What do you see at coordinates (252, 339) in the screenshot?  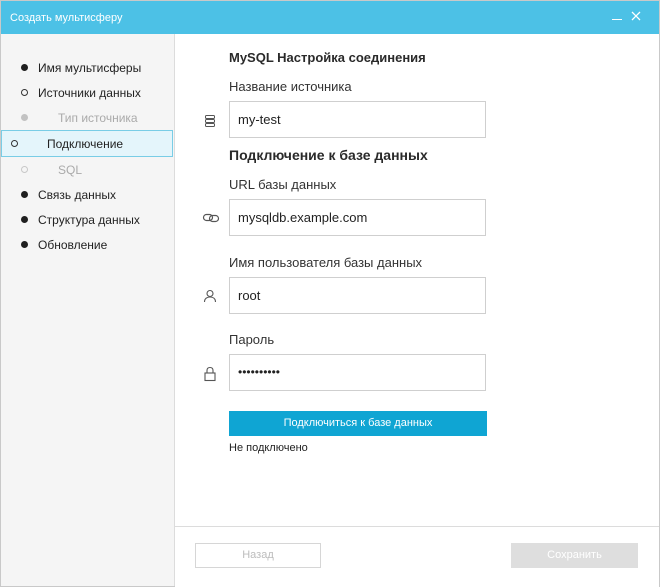 I see `password-label: Пароль` at bounding box center [252, 339].